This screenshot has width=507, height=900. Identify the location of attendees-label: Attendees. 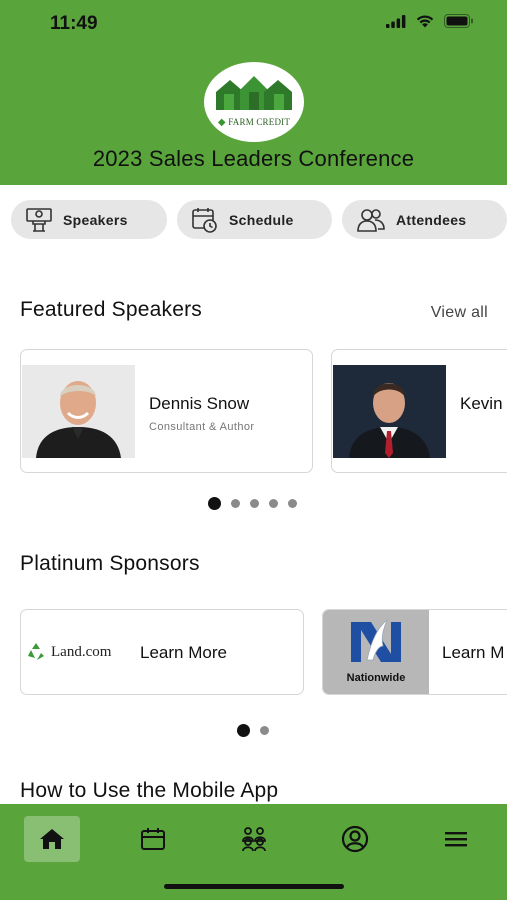
(431, 219).